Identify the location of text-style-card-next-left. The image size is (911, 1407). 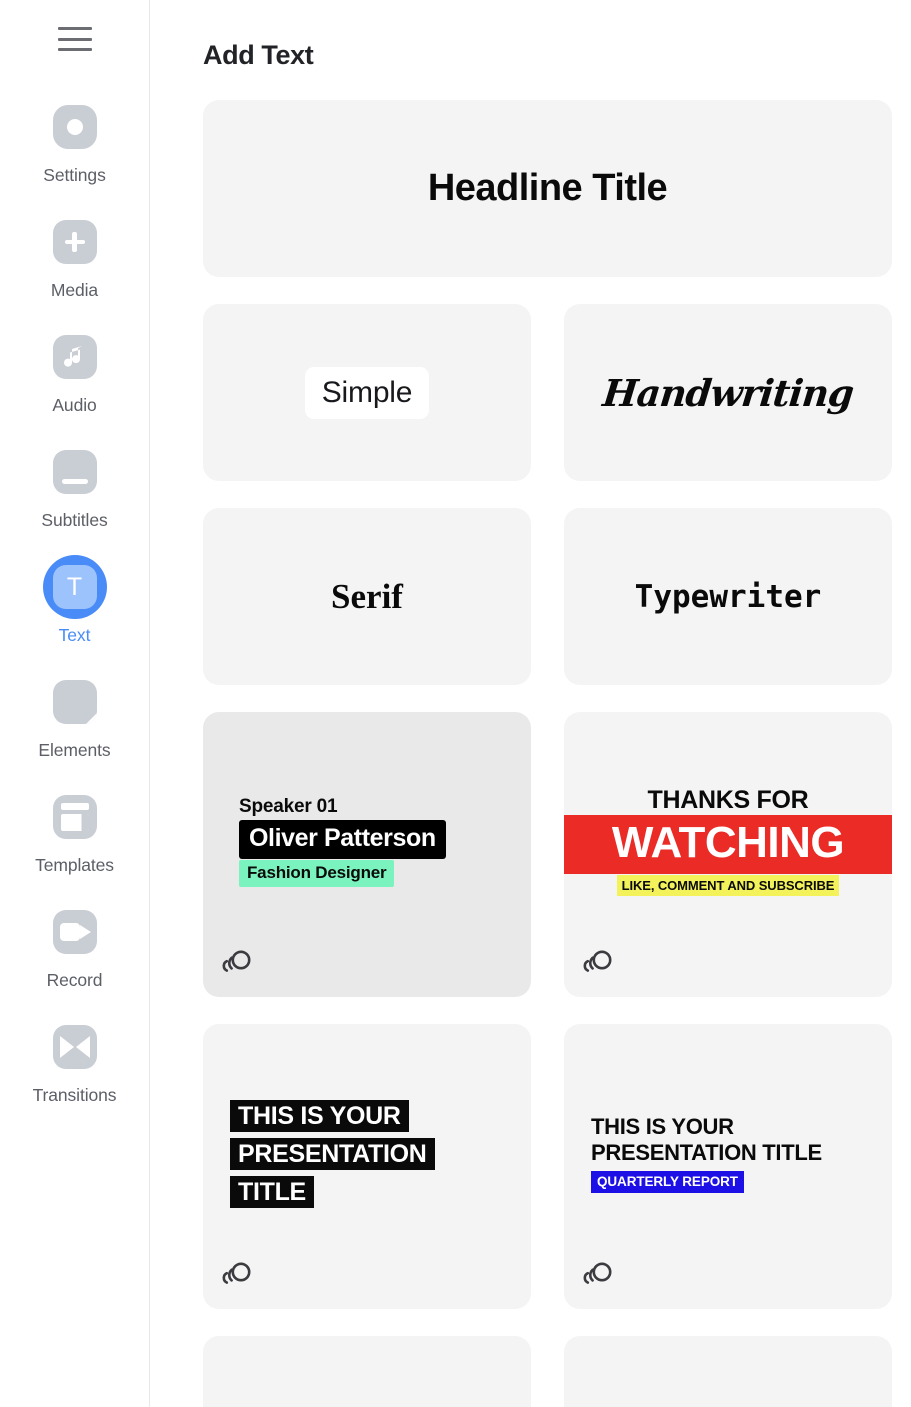
(367, 1371).